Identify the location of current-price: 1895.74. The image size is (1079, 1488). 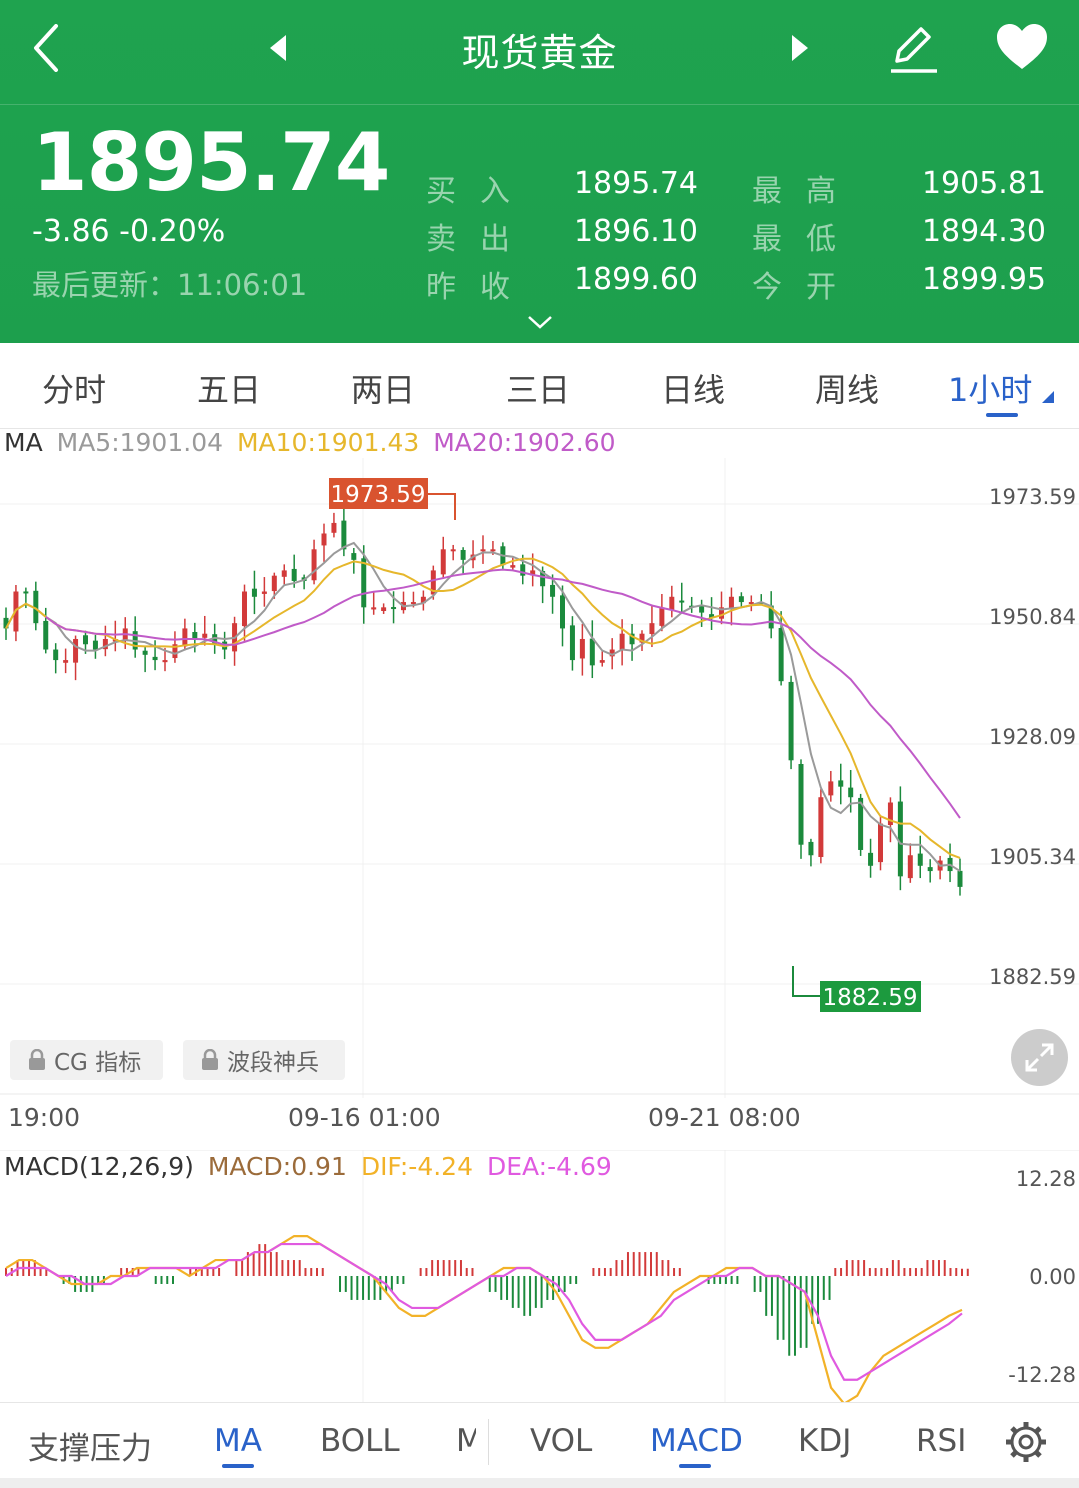
(211, 162).